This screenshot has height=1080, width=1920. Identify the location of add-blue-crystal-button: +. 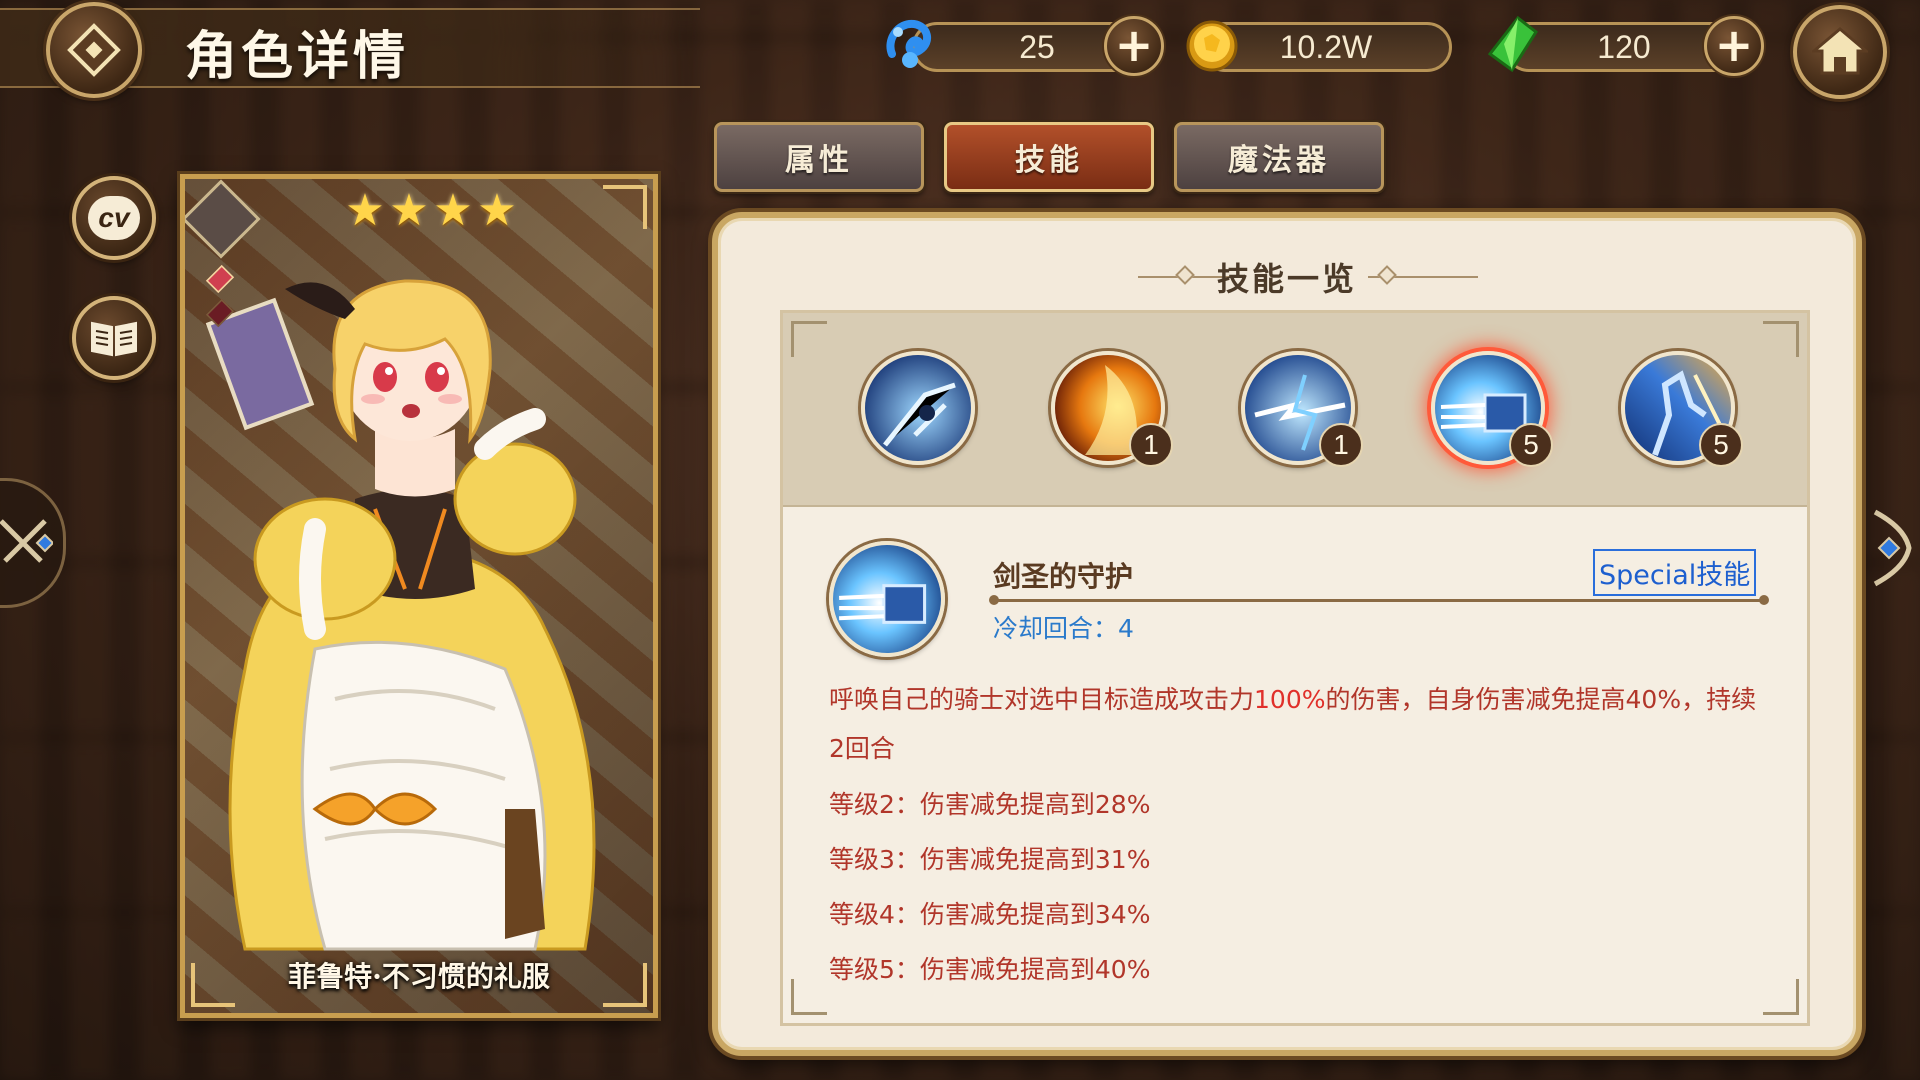
(1134, 46).